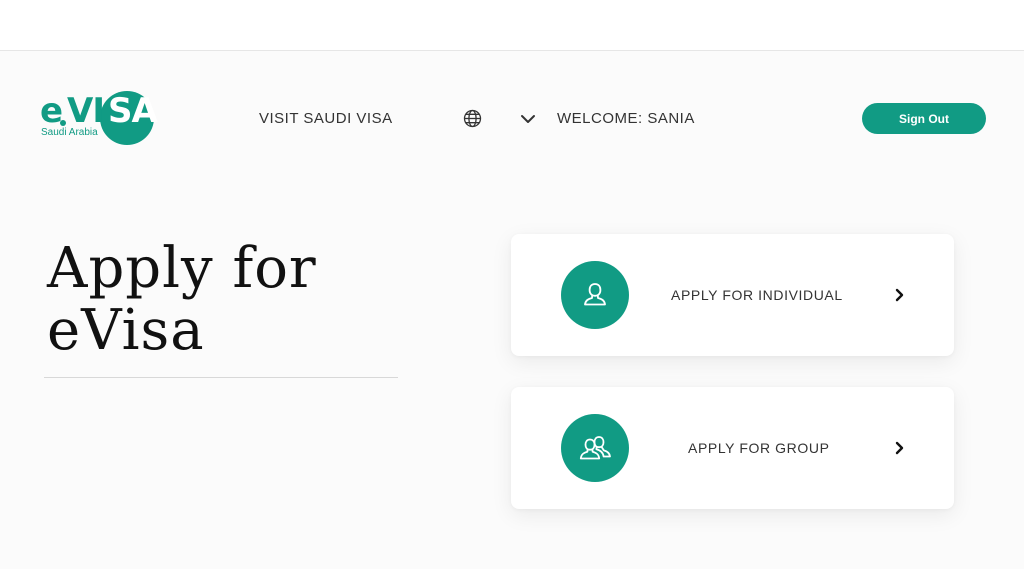  What do you see at coordinates (595, 295) in the screenshot?
I see `user-icon` at bounding box center [595, 295].